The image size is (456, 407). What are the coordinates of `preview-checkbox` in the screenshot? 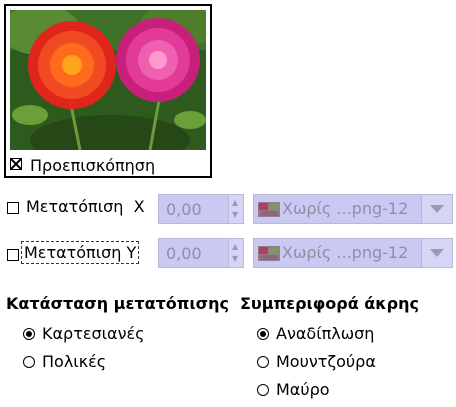 It's located at (16, 164).